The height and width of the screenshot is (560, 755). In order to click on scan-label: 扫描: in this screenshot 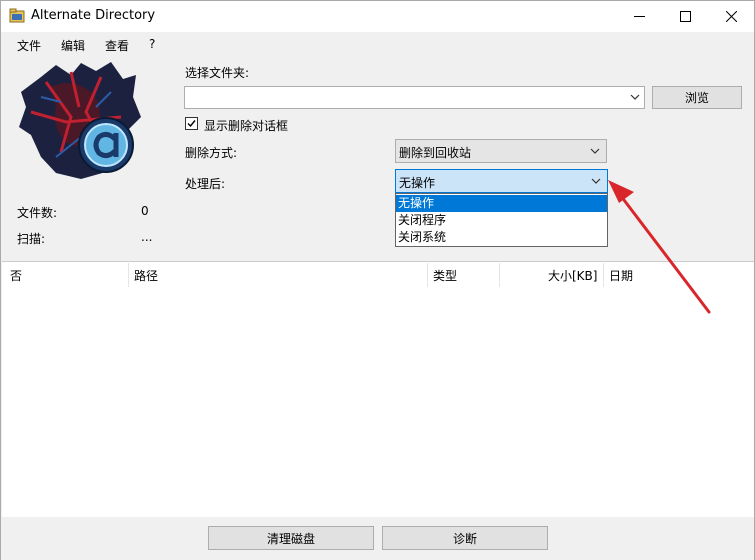, I will do `click(31, 239)`.